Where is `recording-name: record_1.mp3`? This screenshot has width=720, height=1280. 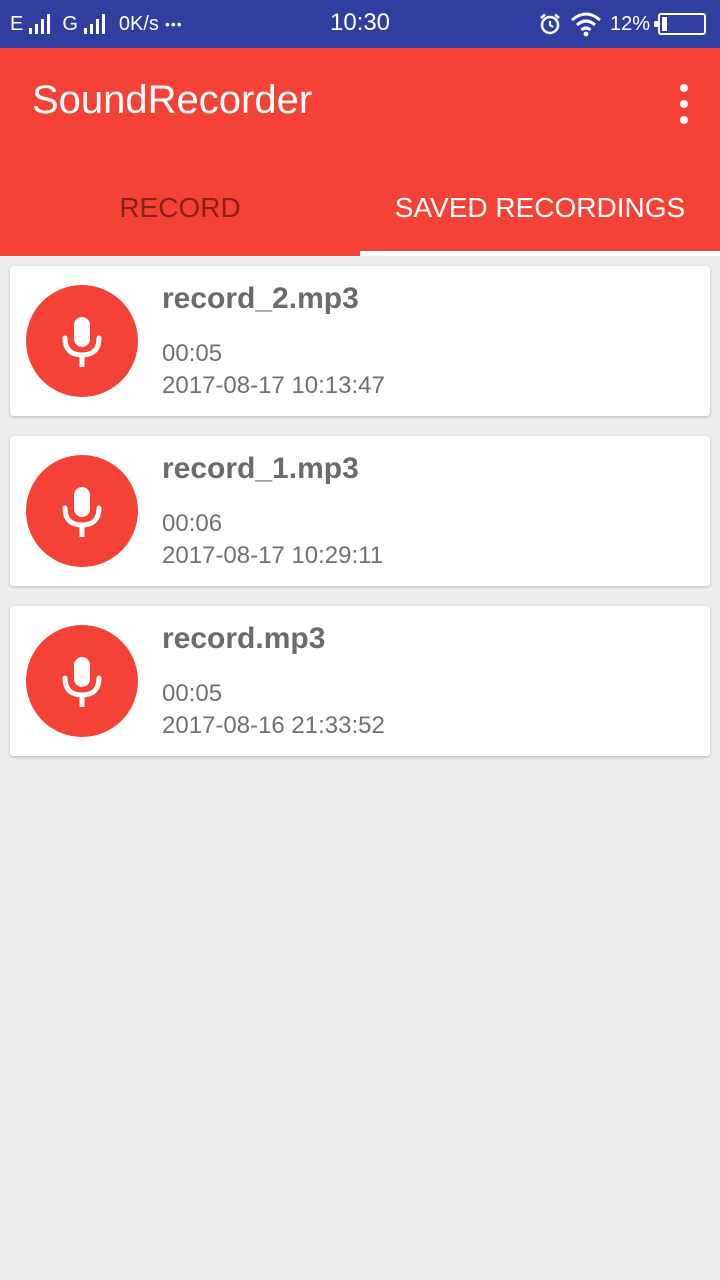
recording-name: record_1.mp3 is located at coordinates (260, 468).